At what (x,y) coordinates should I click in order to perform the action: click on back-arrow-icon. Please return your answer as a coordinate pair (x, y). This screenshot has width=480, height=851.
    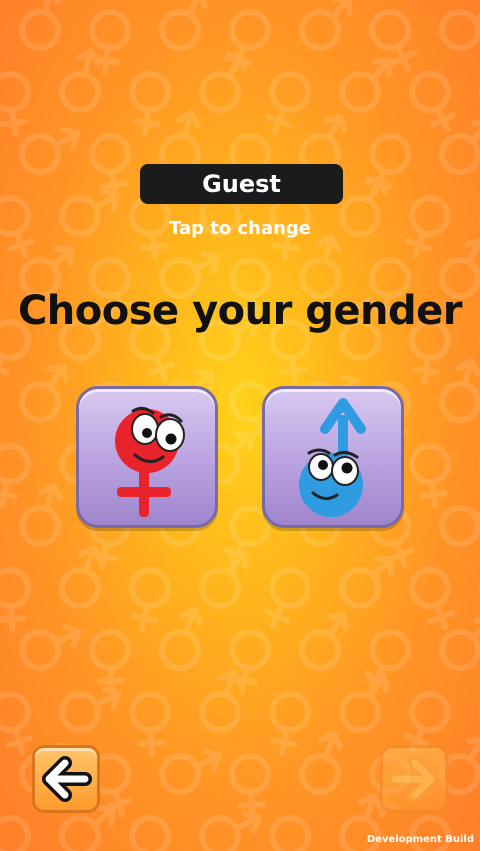
    Looking at the image, I should click on (67, 779).